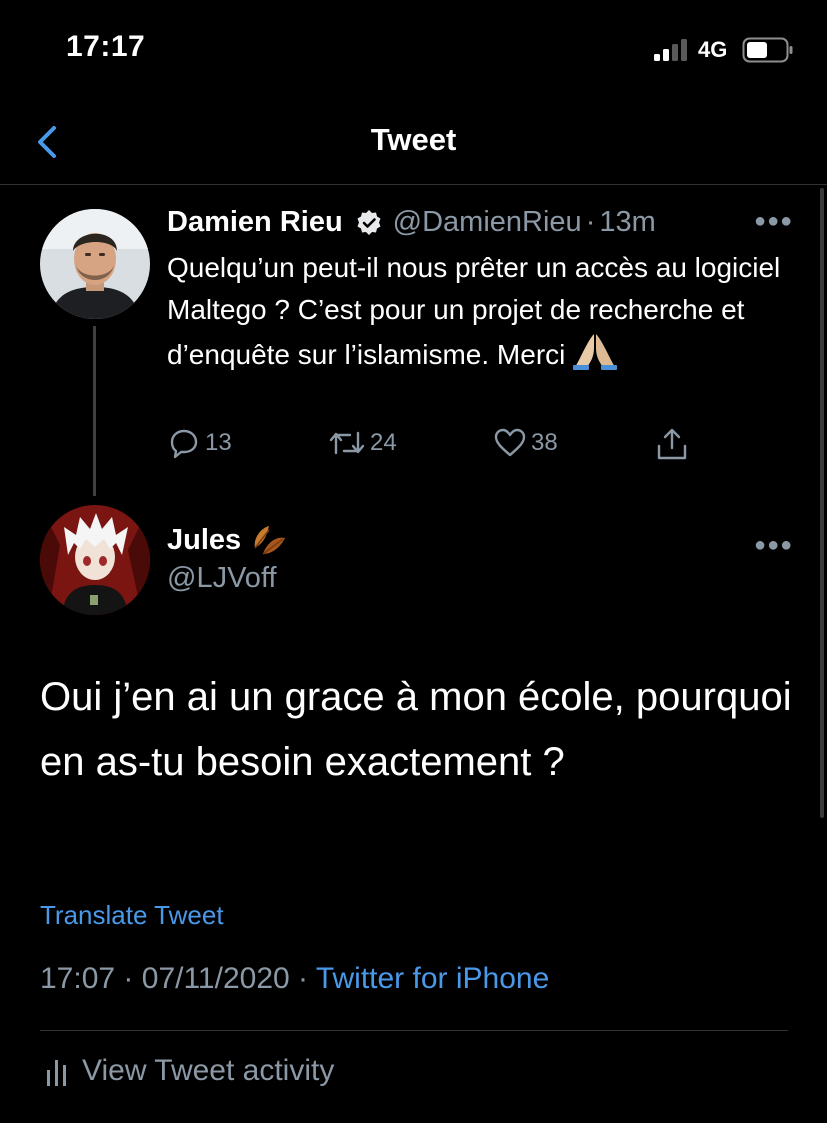 This screenshot has height=1123, width=827. What do you see at coordinates (670, 50) in the screenshot?
I see `cellular-signal-icon` at bounding box center [670, 50].